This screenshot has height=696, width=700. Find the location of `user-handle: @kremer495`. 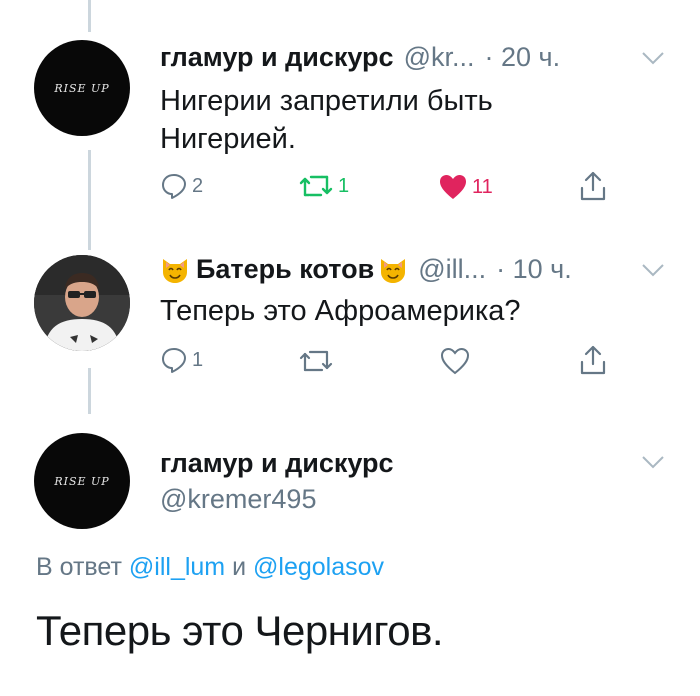

user-handle: @kremer495 is located at coordinates (238, 499).